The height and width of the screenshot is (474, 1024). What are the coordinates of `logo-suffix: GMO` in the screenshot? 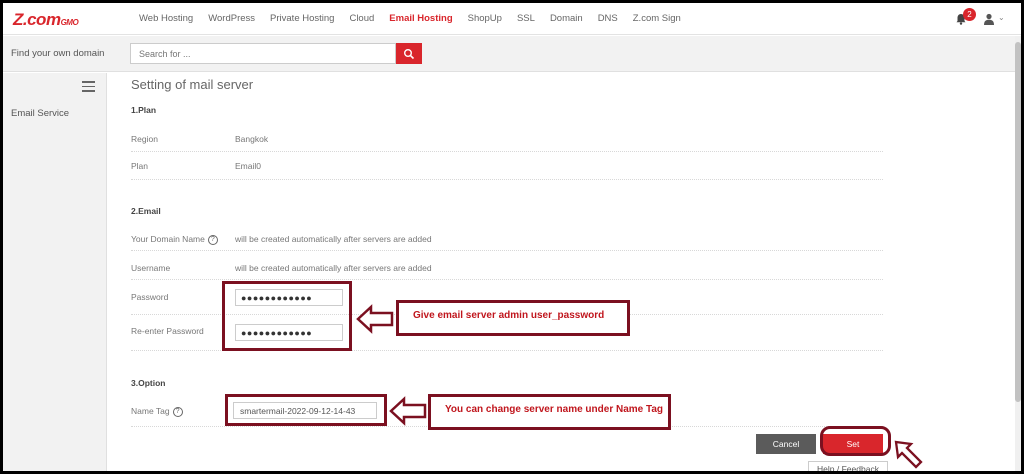 It's located at (69, 22).